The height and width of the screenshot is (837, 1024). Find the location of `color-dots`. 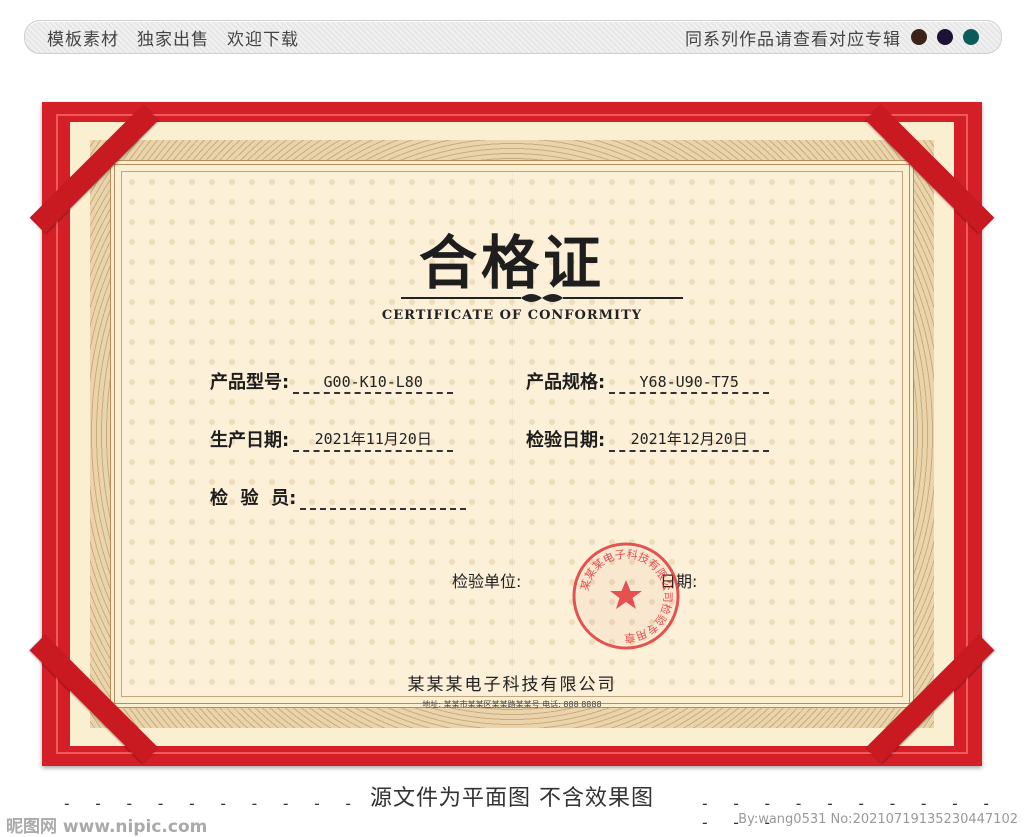

color-dots is located at coordinates (945, 37).